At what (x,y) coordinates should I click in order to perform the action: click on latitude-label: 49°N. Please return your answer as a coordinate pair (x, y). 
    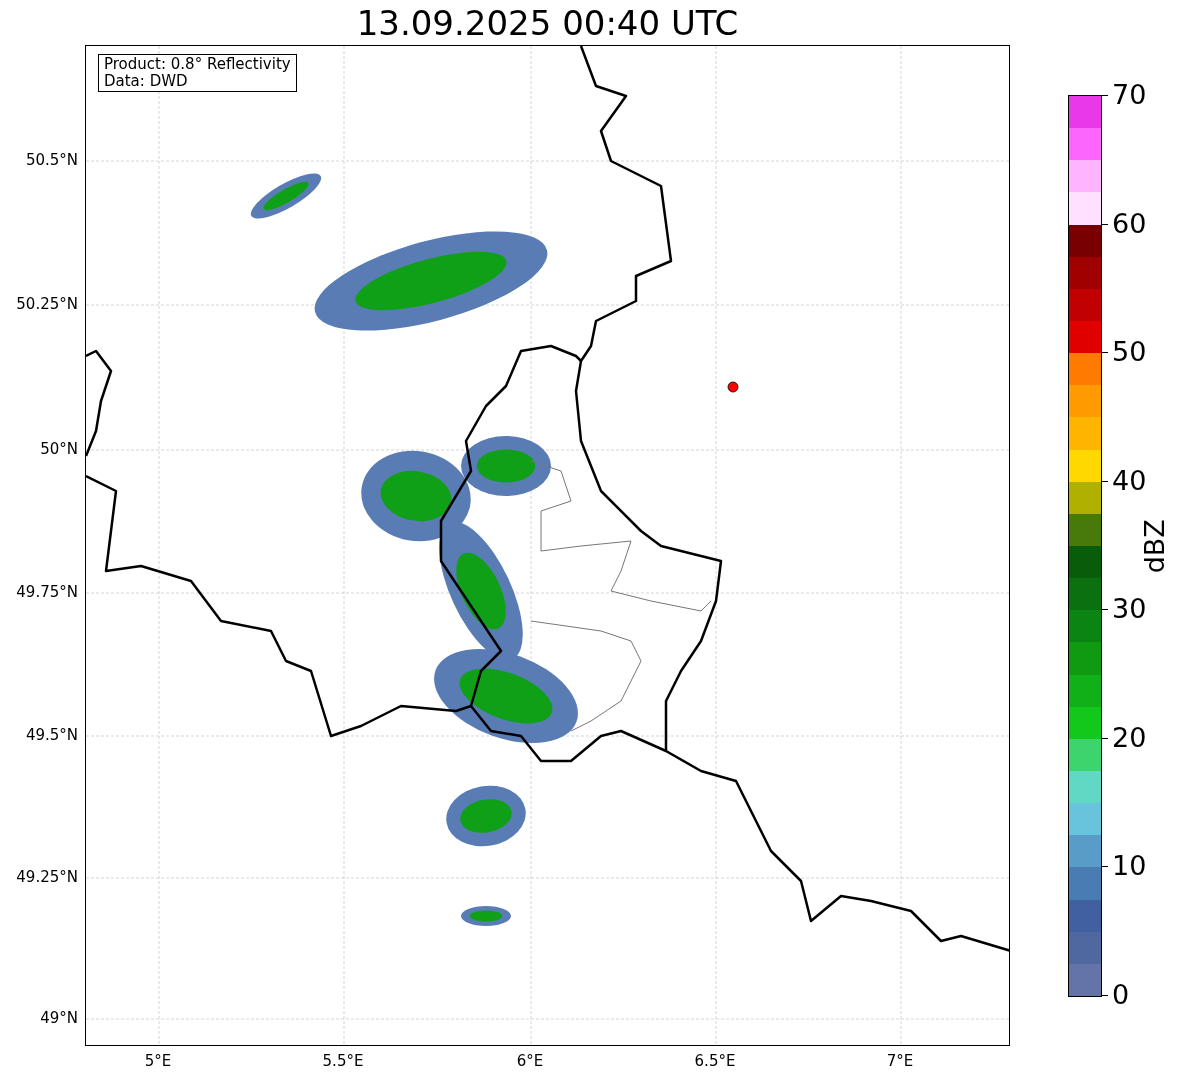
    Looking at the image, I should click on (59, 1018).